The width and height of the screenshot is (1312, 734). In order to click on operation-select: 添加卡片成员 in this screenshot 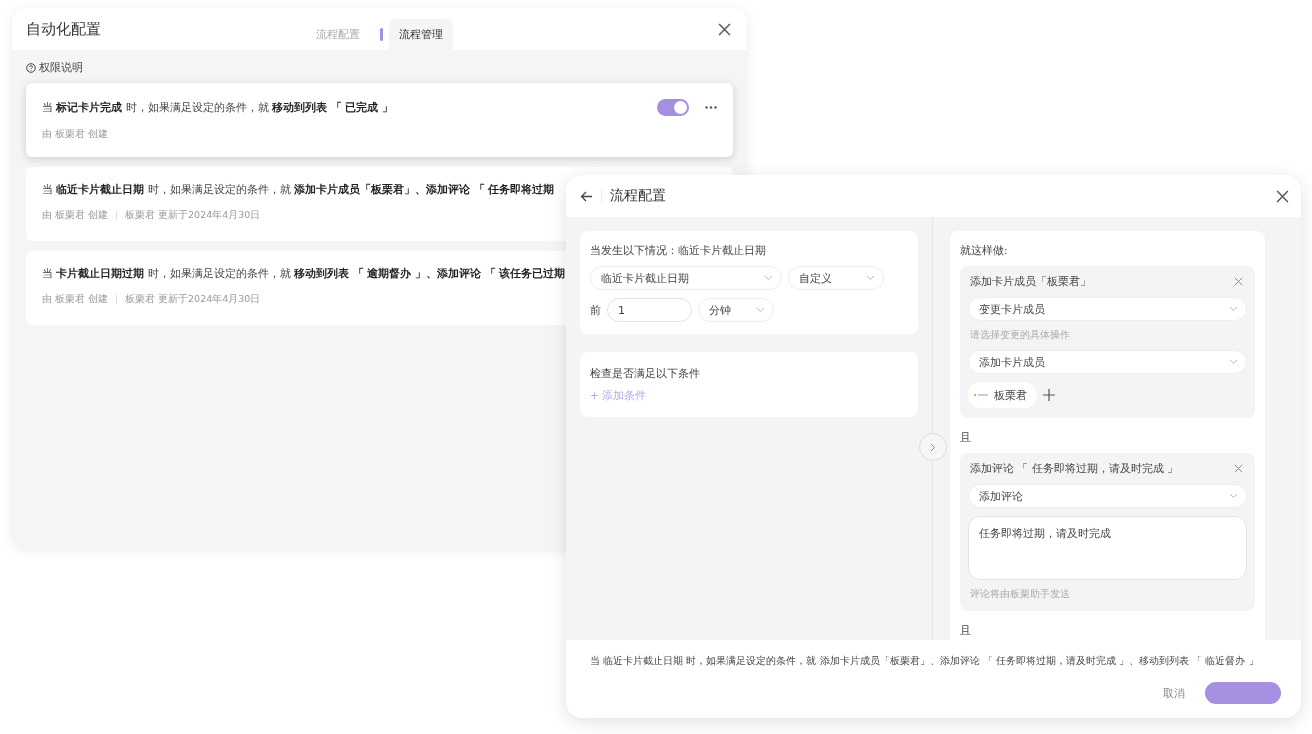, I will do `click(1107, 362)`.